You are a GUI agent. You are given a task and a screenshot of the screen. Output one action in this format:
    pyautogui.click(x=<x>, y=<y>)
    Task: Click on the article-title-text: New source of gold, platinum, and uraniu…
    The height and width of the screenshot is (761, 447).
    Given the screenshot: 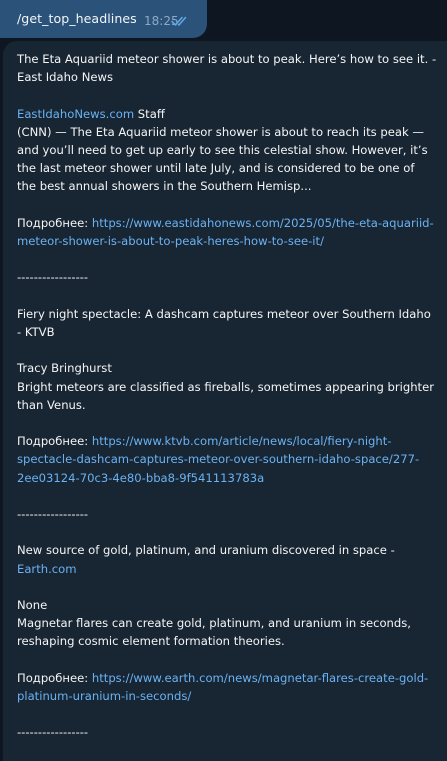 What is the action you would take?
    pyautogui.click(x=206, y=550)
    